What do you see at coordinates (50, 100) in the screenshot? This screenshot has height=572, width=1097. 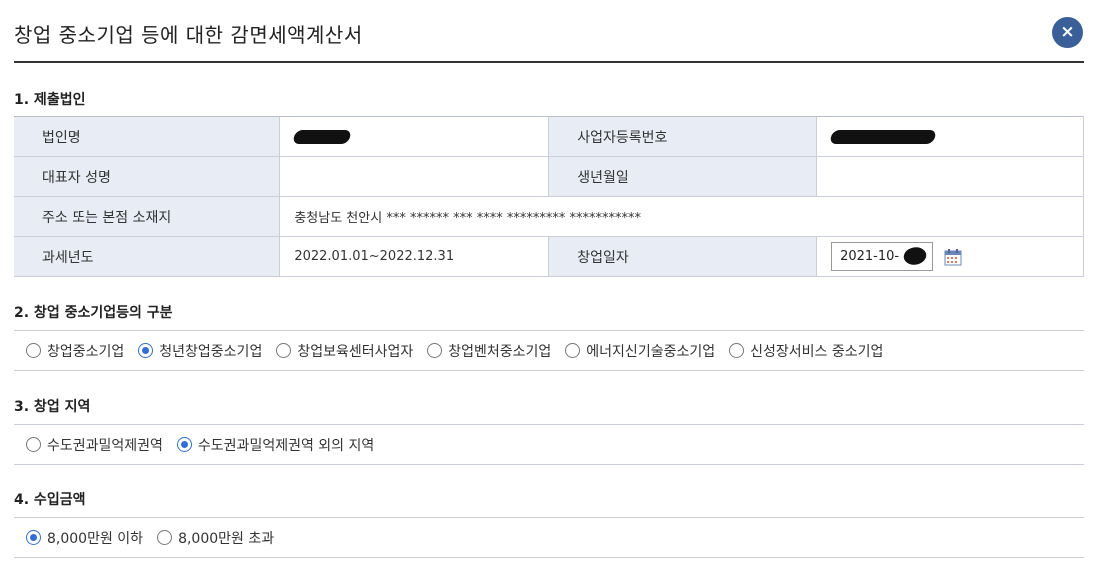 I see `section-title-submitting-corp: 1. 제출법인` at bounding box center [50, 100].